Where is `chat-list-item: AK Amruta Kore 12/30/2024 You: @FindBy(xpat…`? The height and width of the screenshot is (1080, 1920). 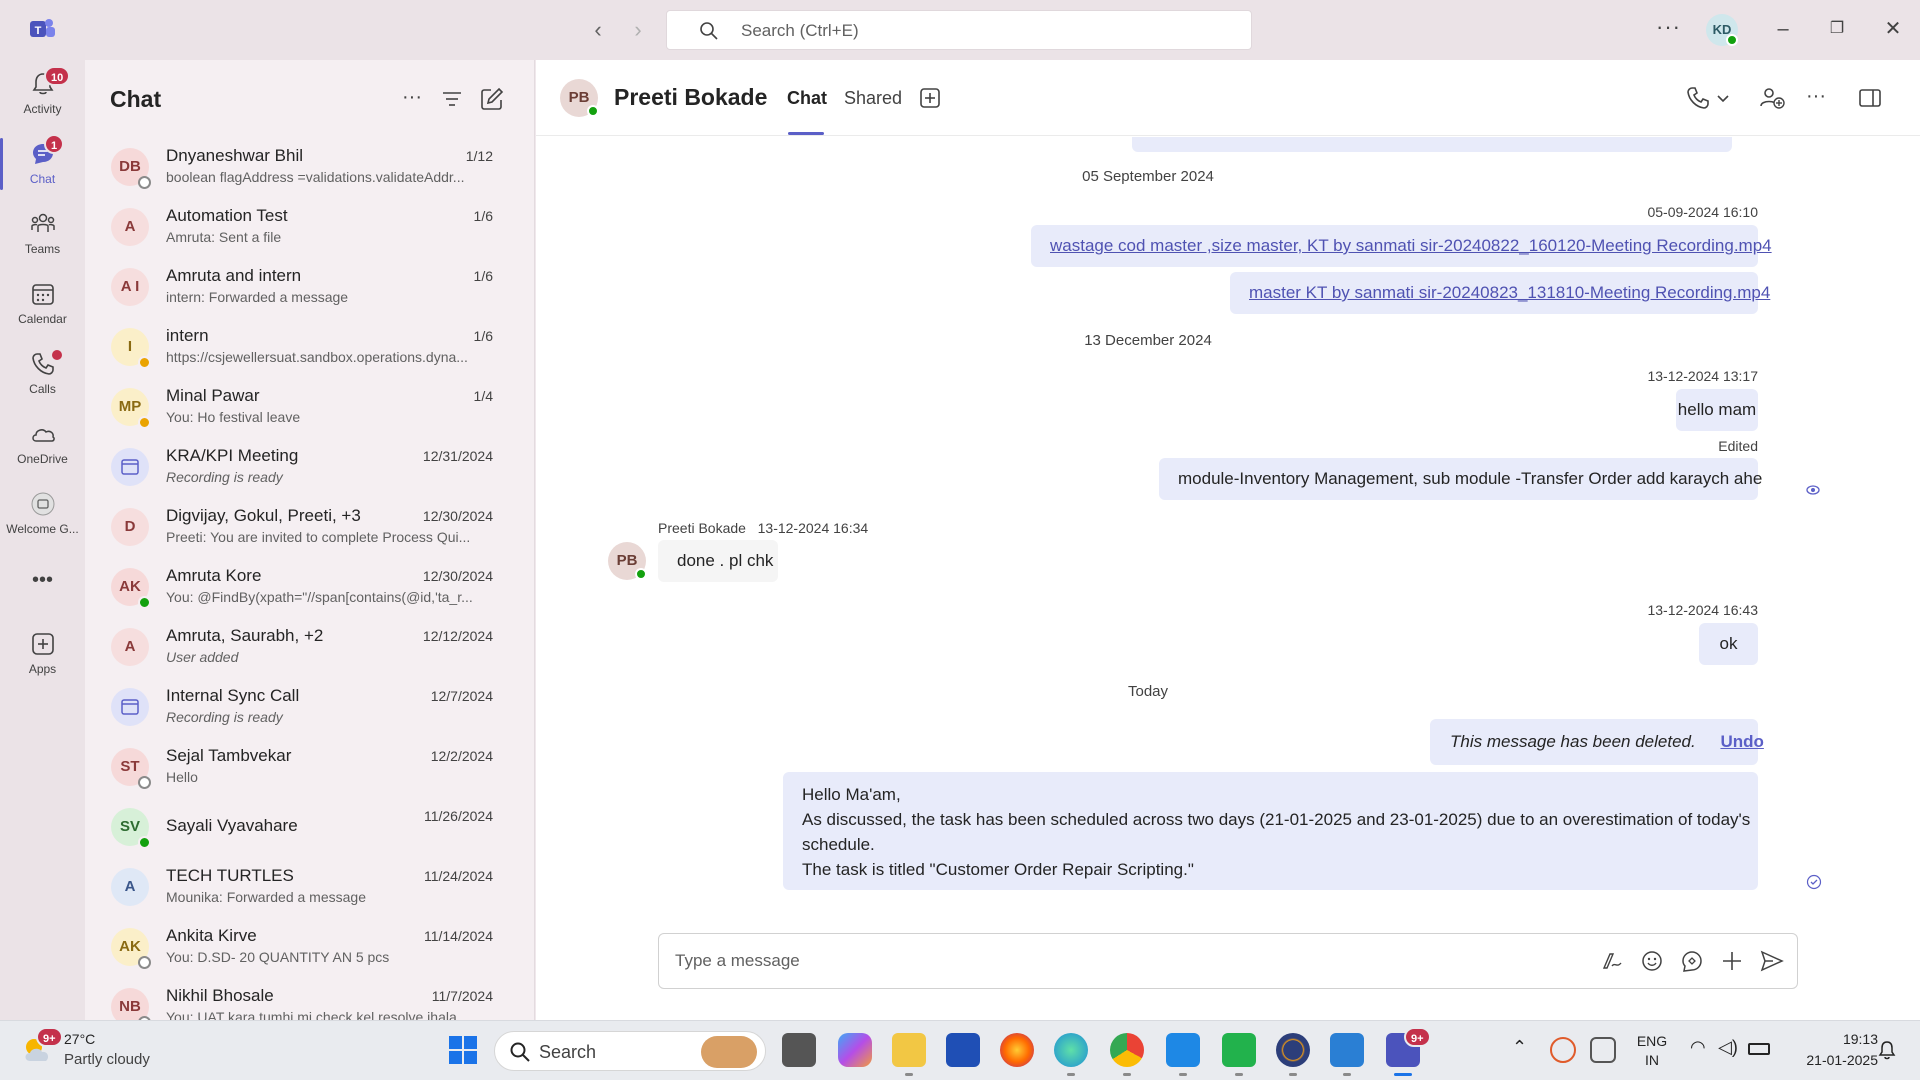
chat-list-item: AK Amruta Kore 12/30/2024 You: @FindBy(xpat… is located at coordinates (310, 586).